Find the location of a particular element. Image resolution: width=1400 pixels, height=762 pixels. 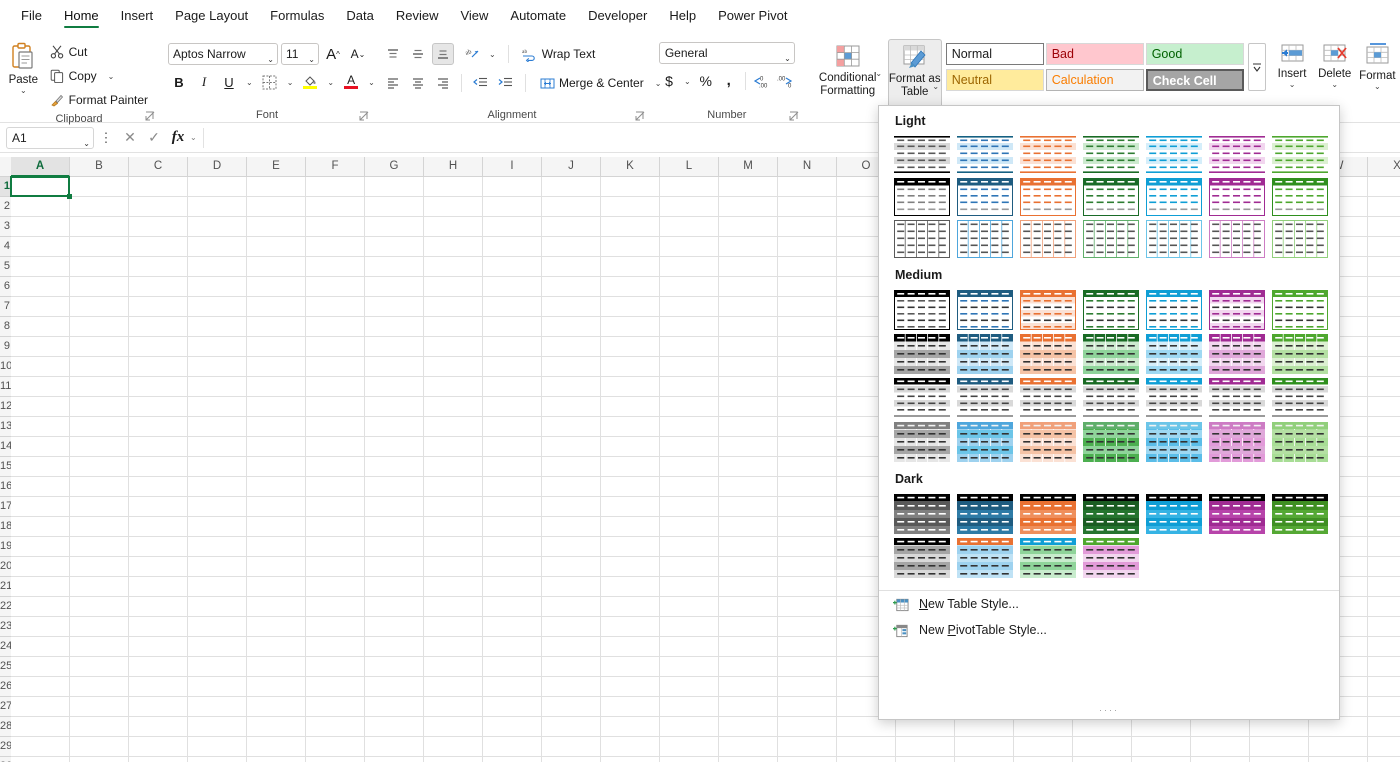

ribbon-tab-home: Home is located at coordinates (81, 16).